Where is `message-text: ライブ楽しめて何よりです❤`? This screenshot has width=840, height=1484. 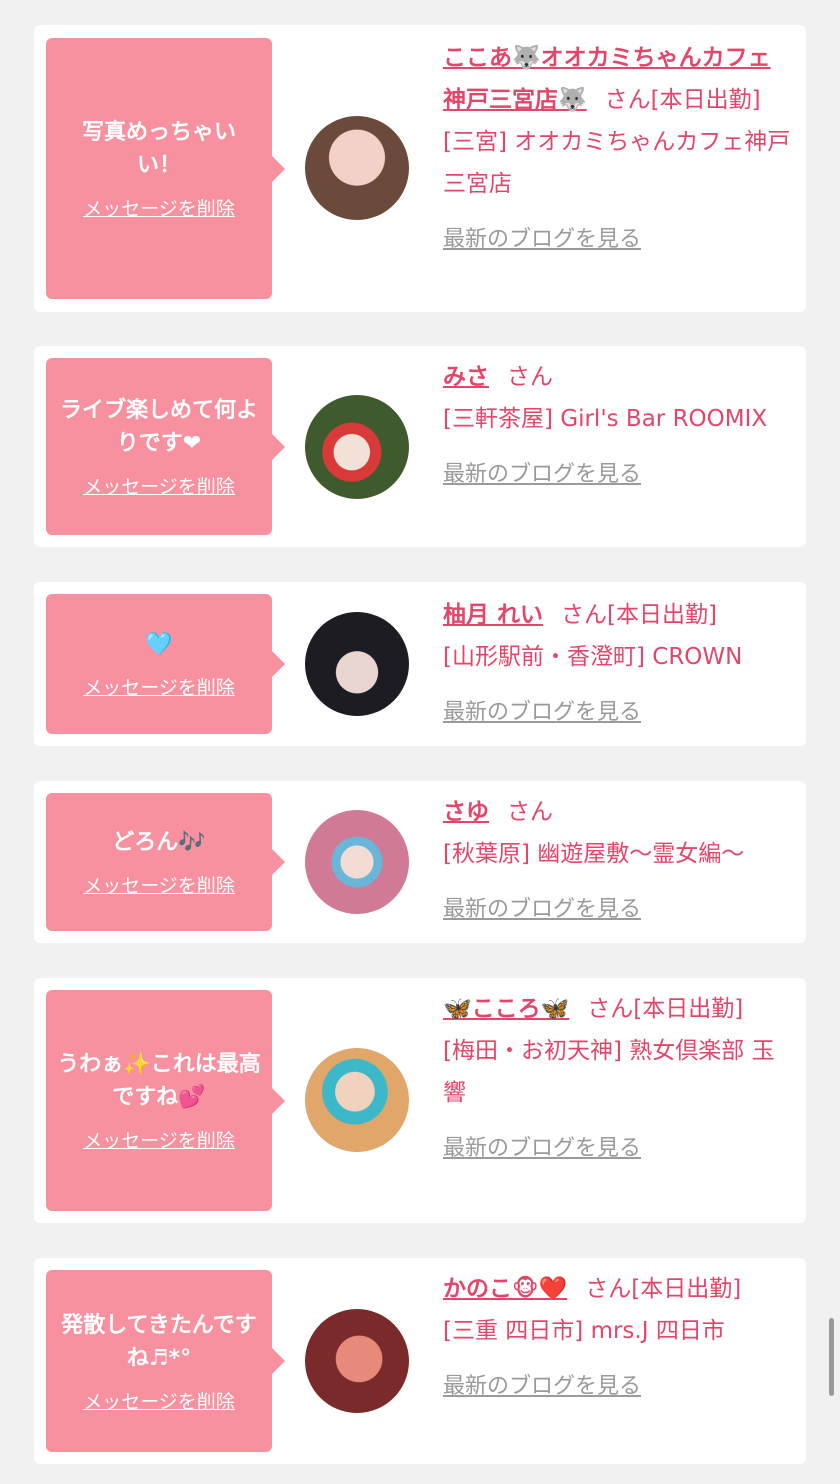 message-text: ライブ楽しめて何よりです❤ is located at coordinates (158, 427).